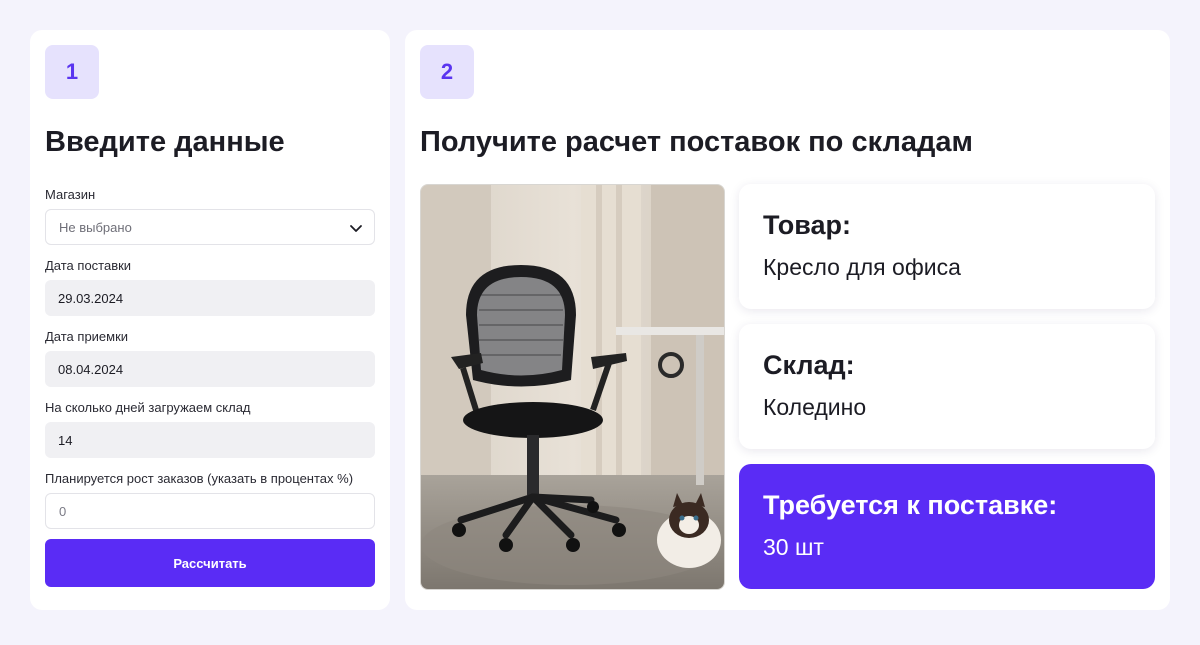 The height and width of the screenshot is (645, 1200). Describe the element at coordinates (165, 142) in the screenshot. I see `input-card-title: Введите данные` at that location.